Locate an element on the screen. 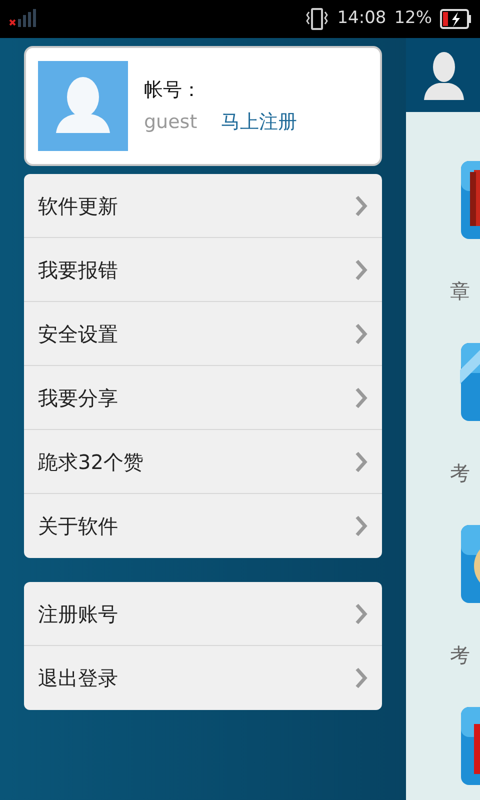  menu-item: 关于软件 is located at coordinates (203, 526).